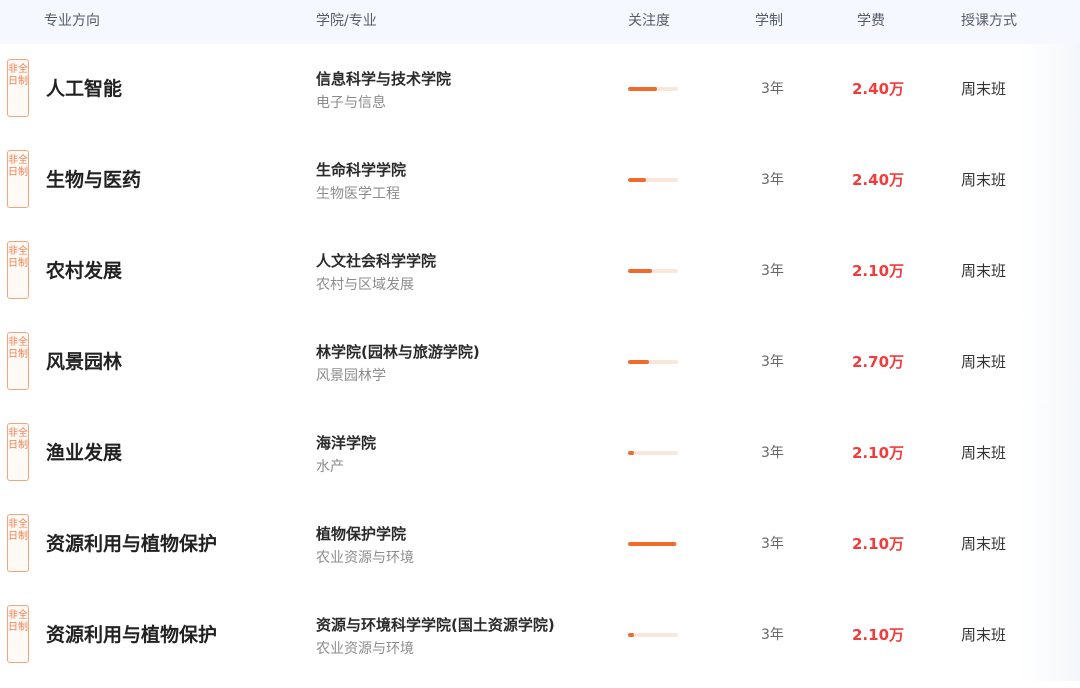 This screenshot has height=688, width=1080. I want to click on table-row: 非全日制 农村发展 人文社会科学学院 农村与区域发展 3年 2.10万 周末班, so click(540, 271).